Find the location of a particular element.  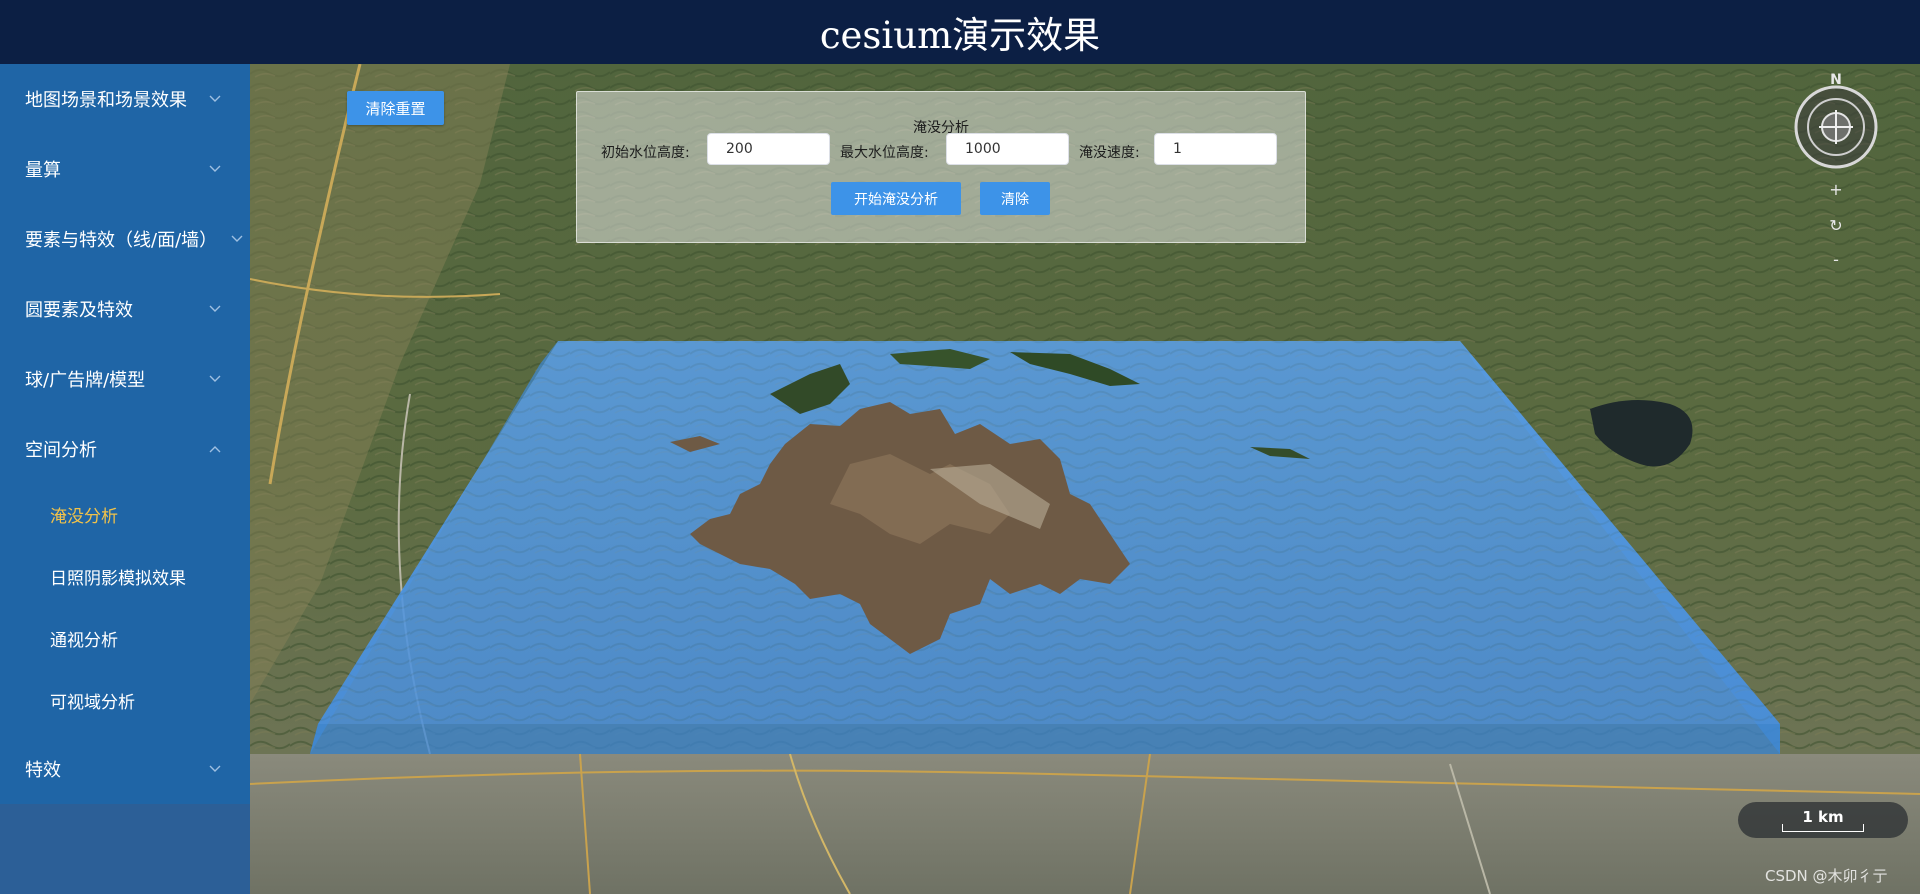

speed-label: 淹没速度: is located at coordinates (1109, 153).